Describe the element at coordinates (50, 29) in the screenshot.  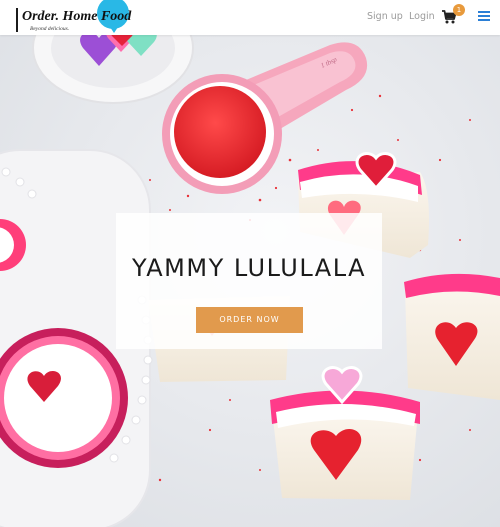
I see `logo-tagline: Beyond delicious.` at that location.